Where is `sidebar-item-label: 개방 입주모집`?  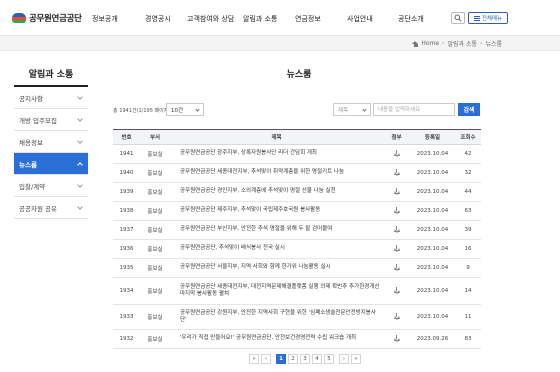
sidebar-item-label: 개방 입주모집 is located at coordinates (38, 120).